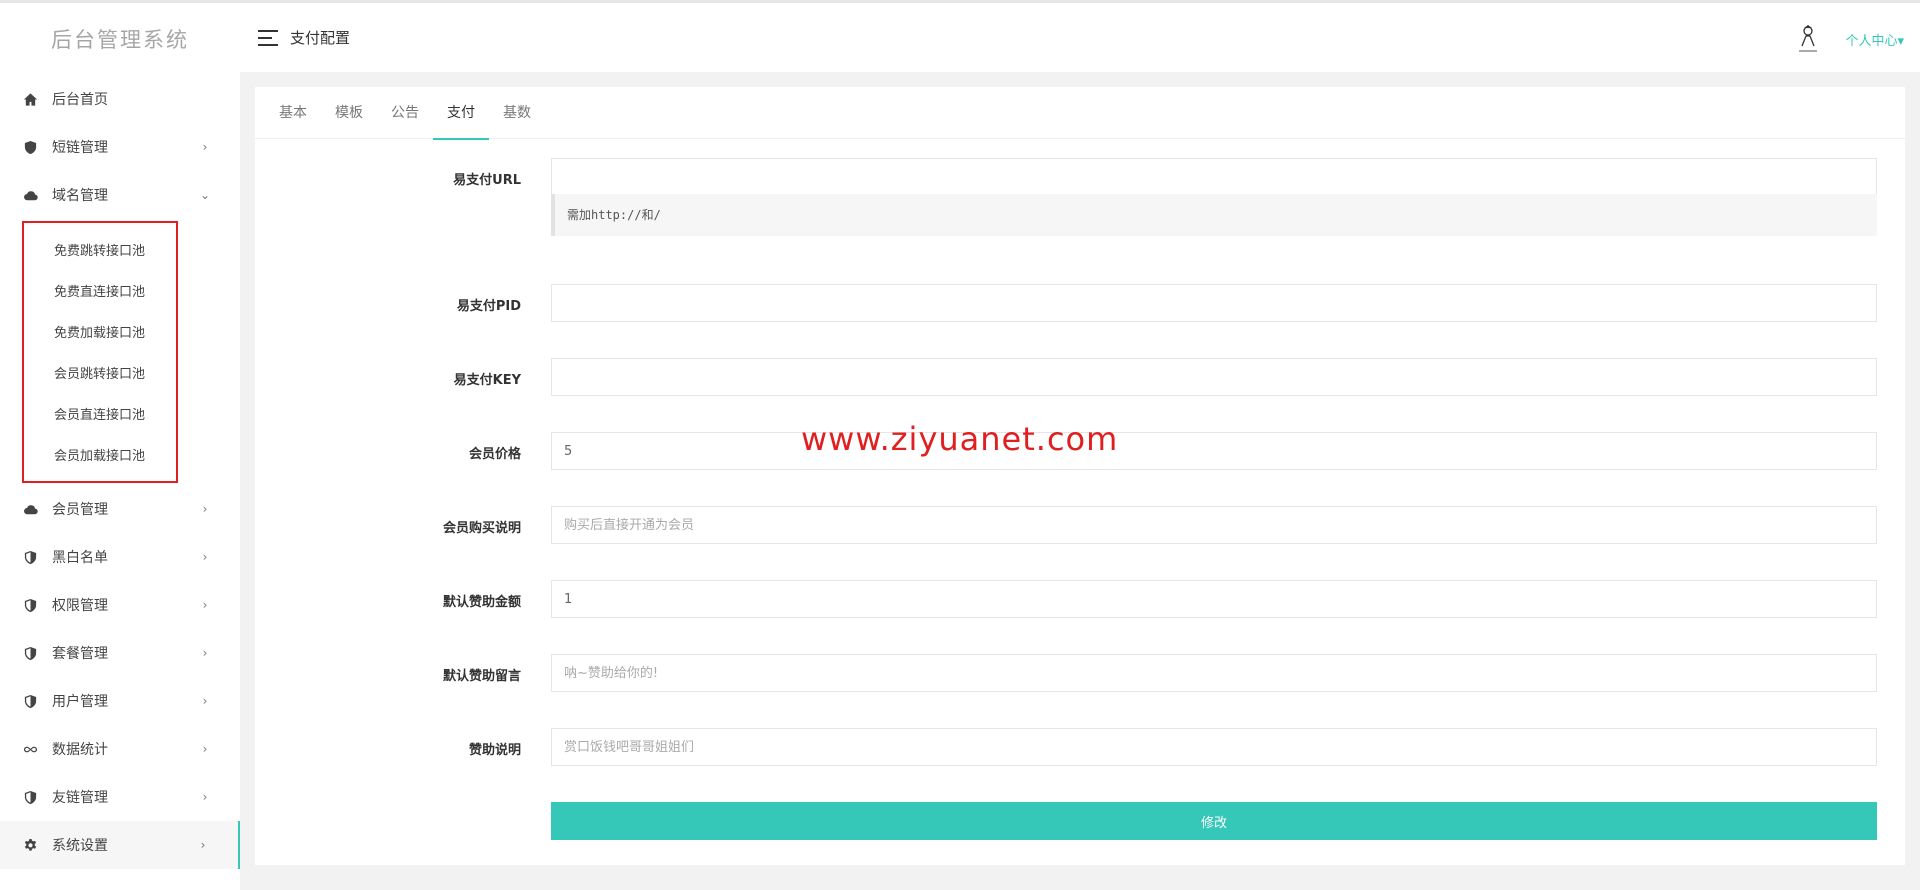 Image resolution: width=1920 pixels, height=890 pixels. I want to click on sidebar-item-blackwhitelist: 黑白名单 ›, so click(120, 557).